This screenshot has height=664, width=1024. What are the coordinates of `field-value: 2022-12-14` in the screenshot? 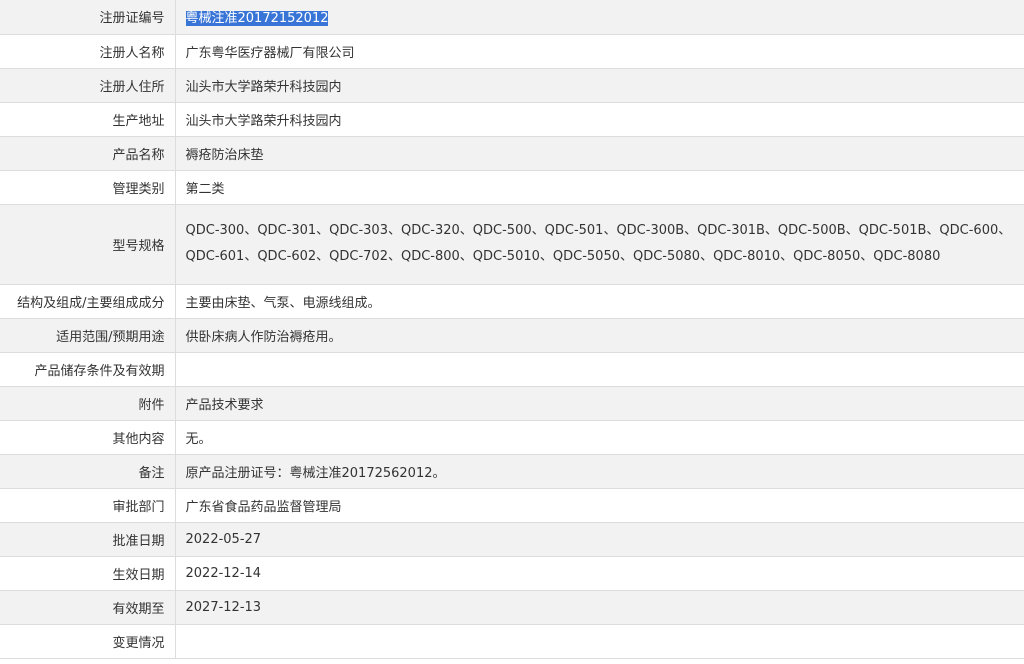 It's located at (599, 573).